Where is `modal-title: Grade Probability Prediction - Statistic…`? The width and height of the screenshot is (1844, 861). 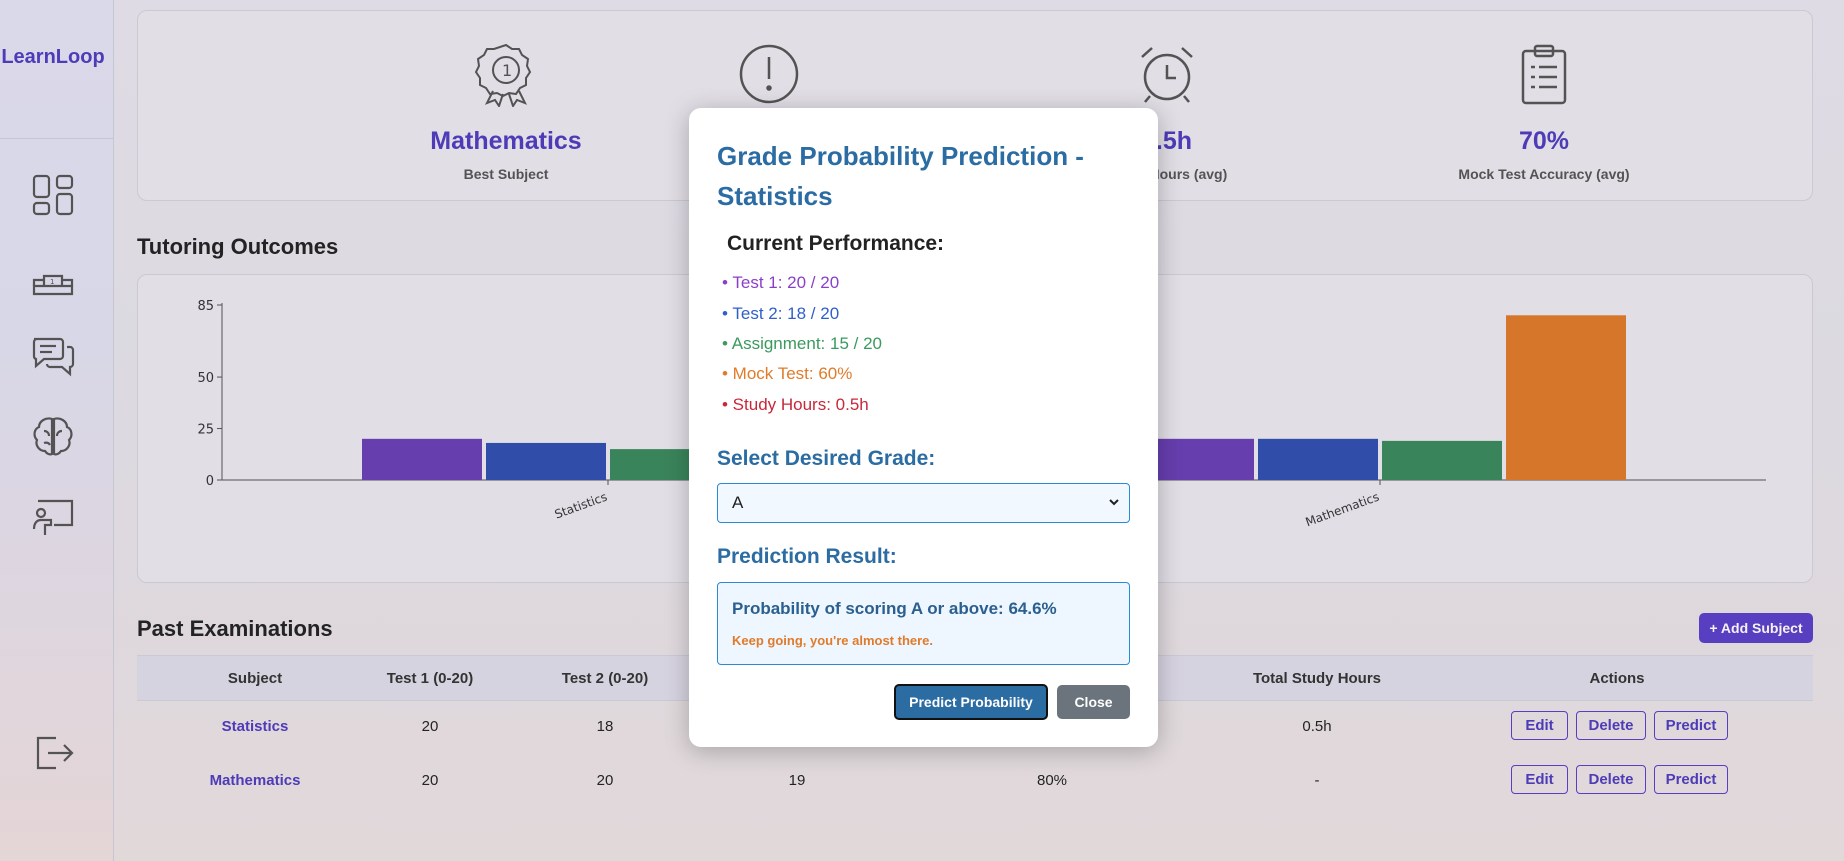
modal-title: Grade Probability Prediction - Statistic… is located at coordinates (900, 176).